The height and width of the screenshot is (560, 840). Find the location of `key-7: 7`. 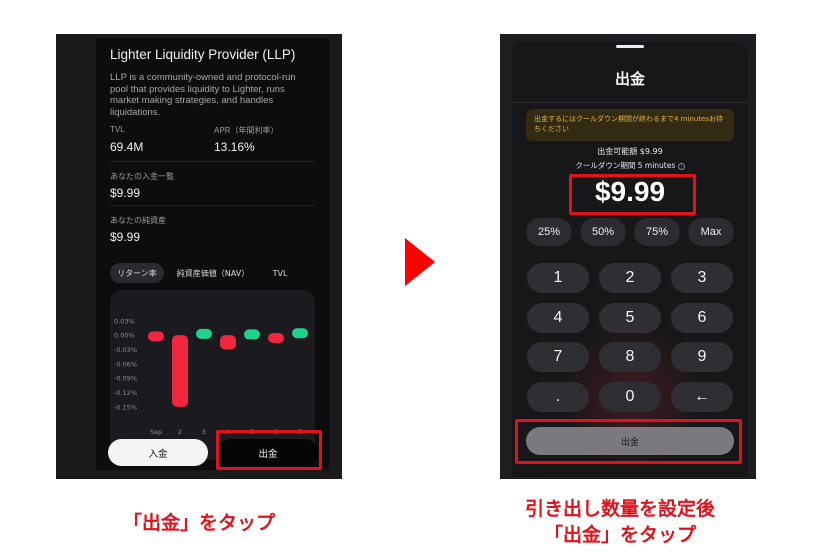

key-7: 7 is located at coordinates (558, 357).